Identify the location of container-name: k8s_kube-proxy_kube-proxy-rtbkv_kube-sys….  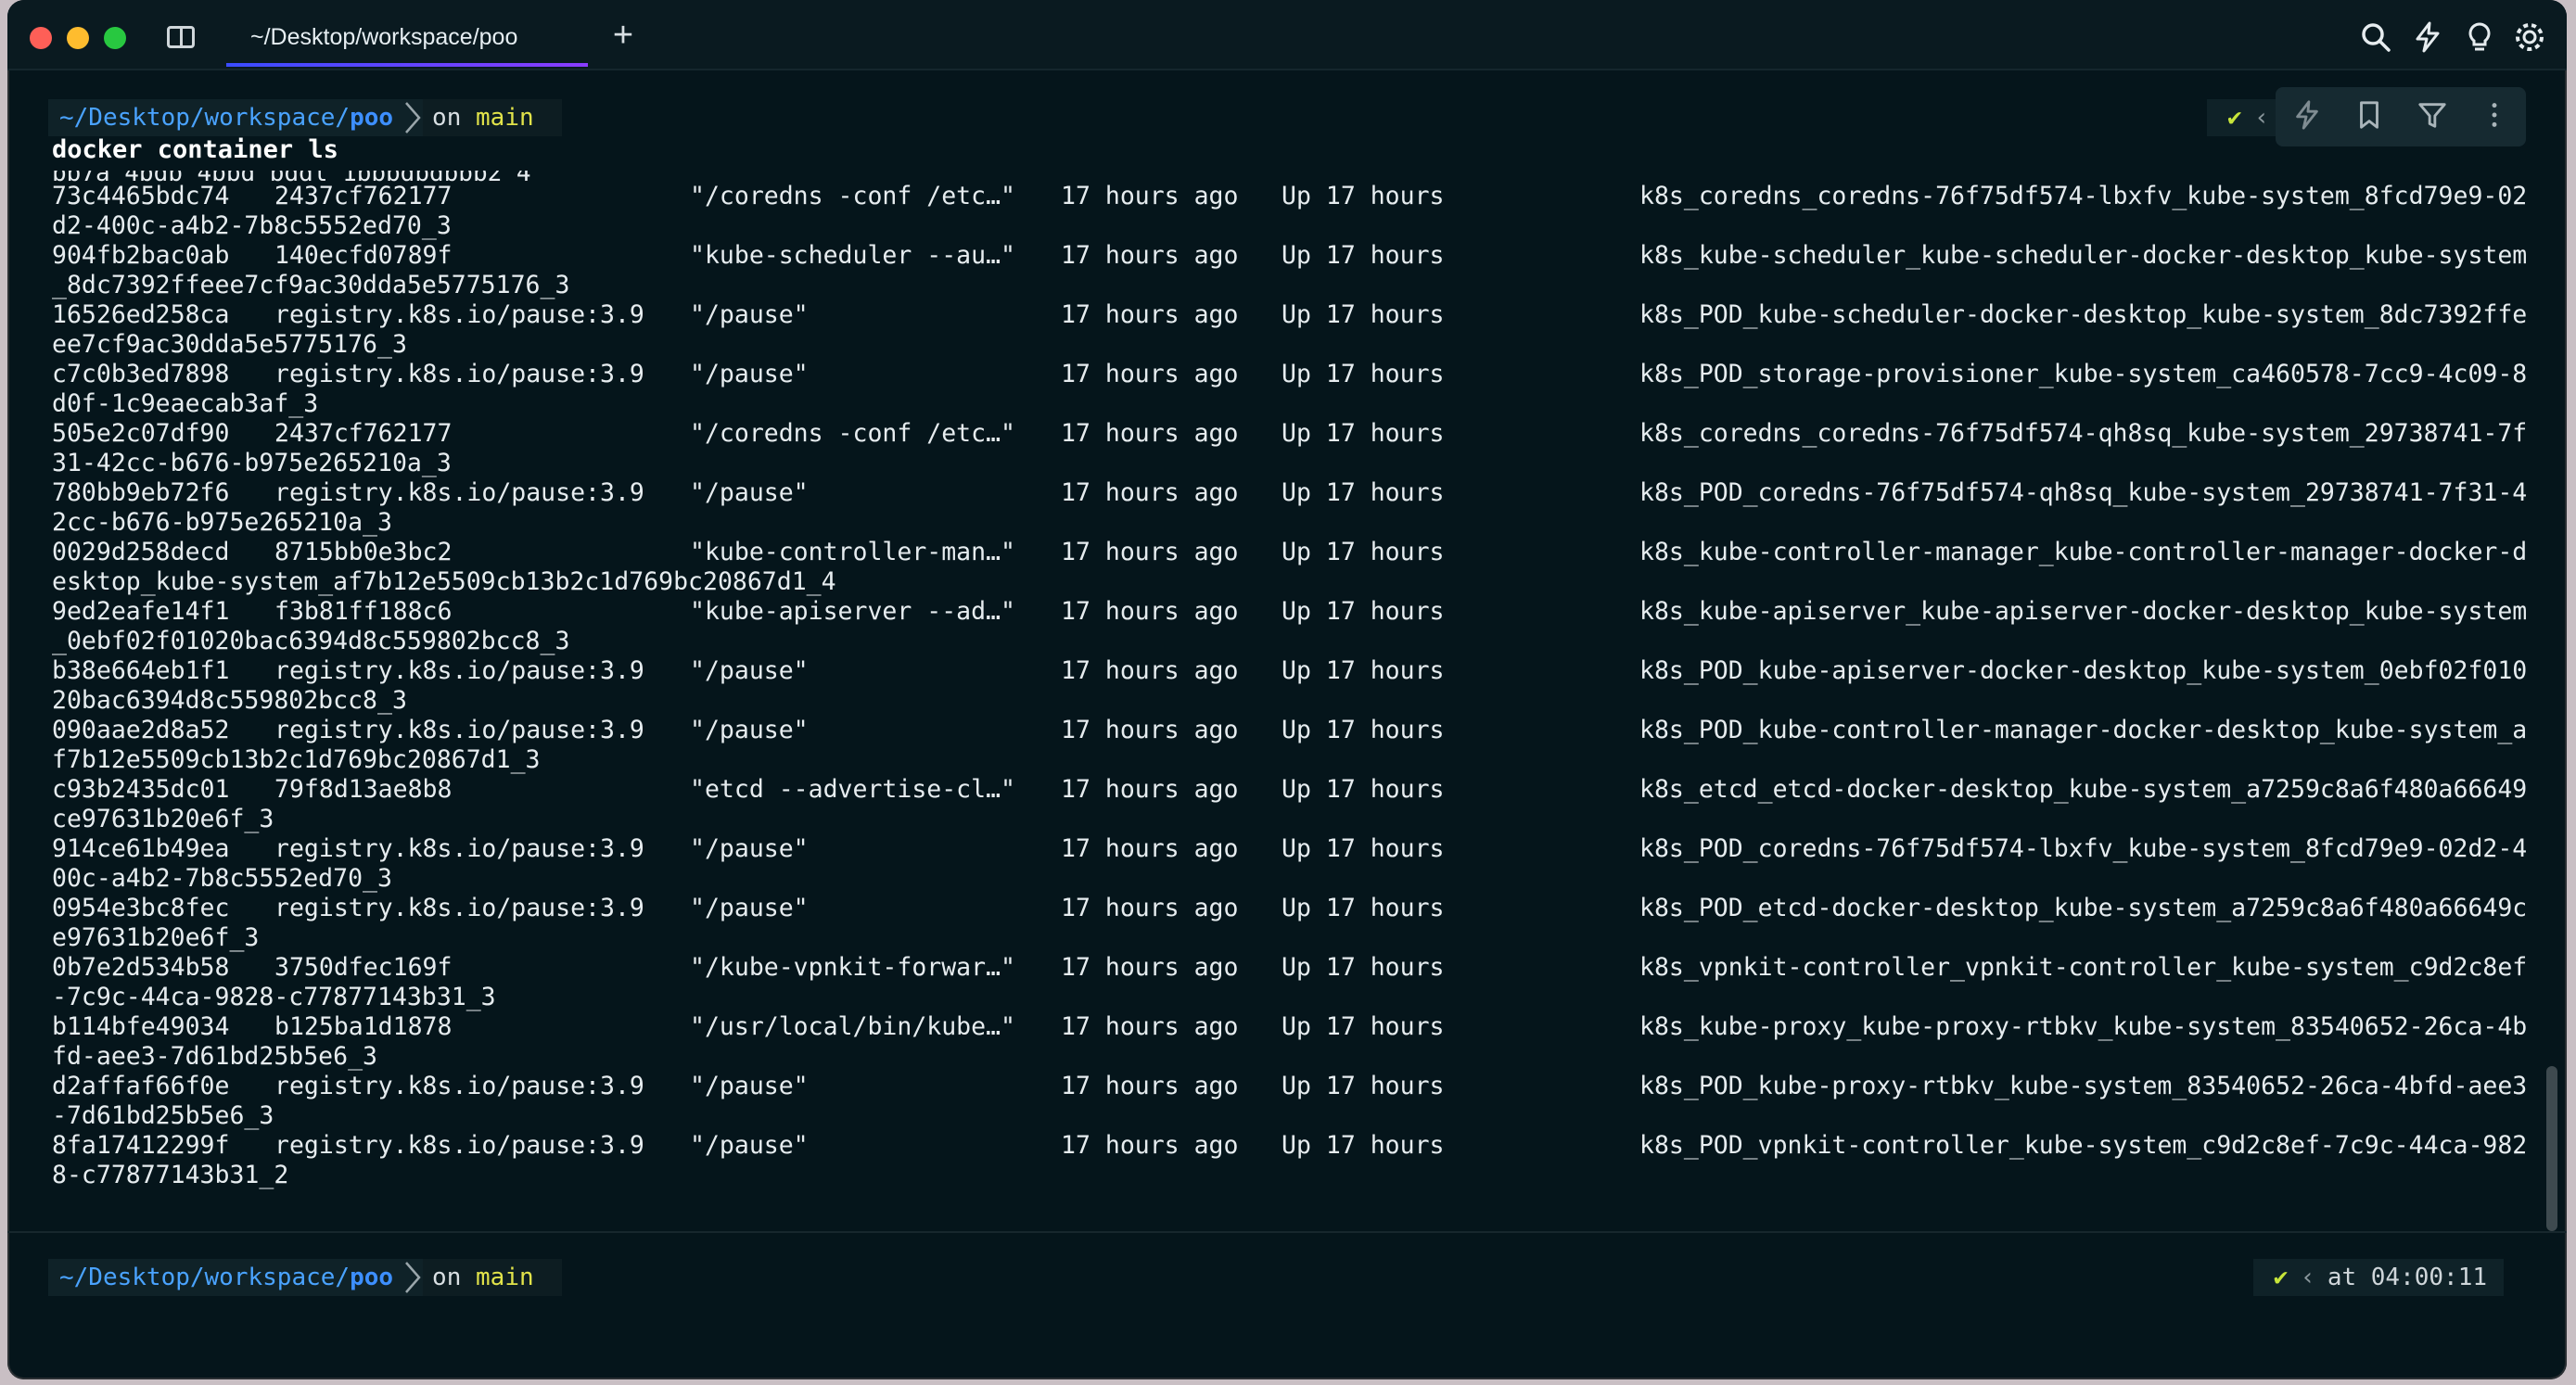
(2084, 1026).